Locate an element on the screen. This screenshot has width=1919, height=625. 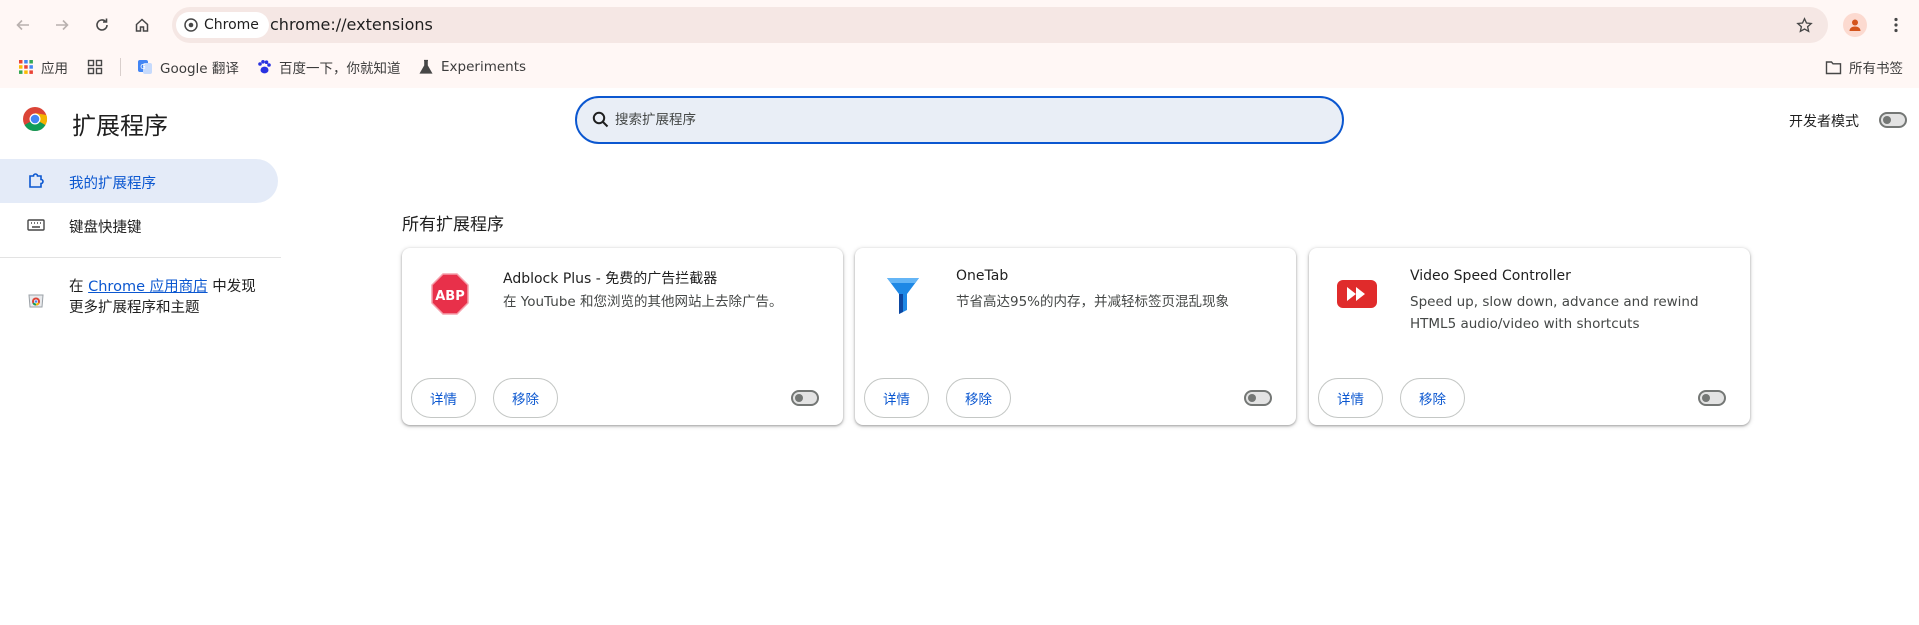
bookmark-label: 百度一下，你就知道 is located at coordinates (340, 69).